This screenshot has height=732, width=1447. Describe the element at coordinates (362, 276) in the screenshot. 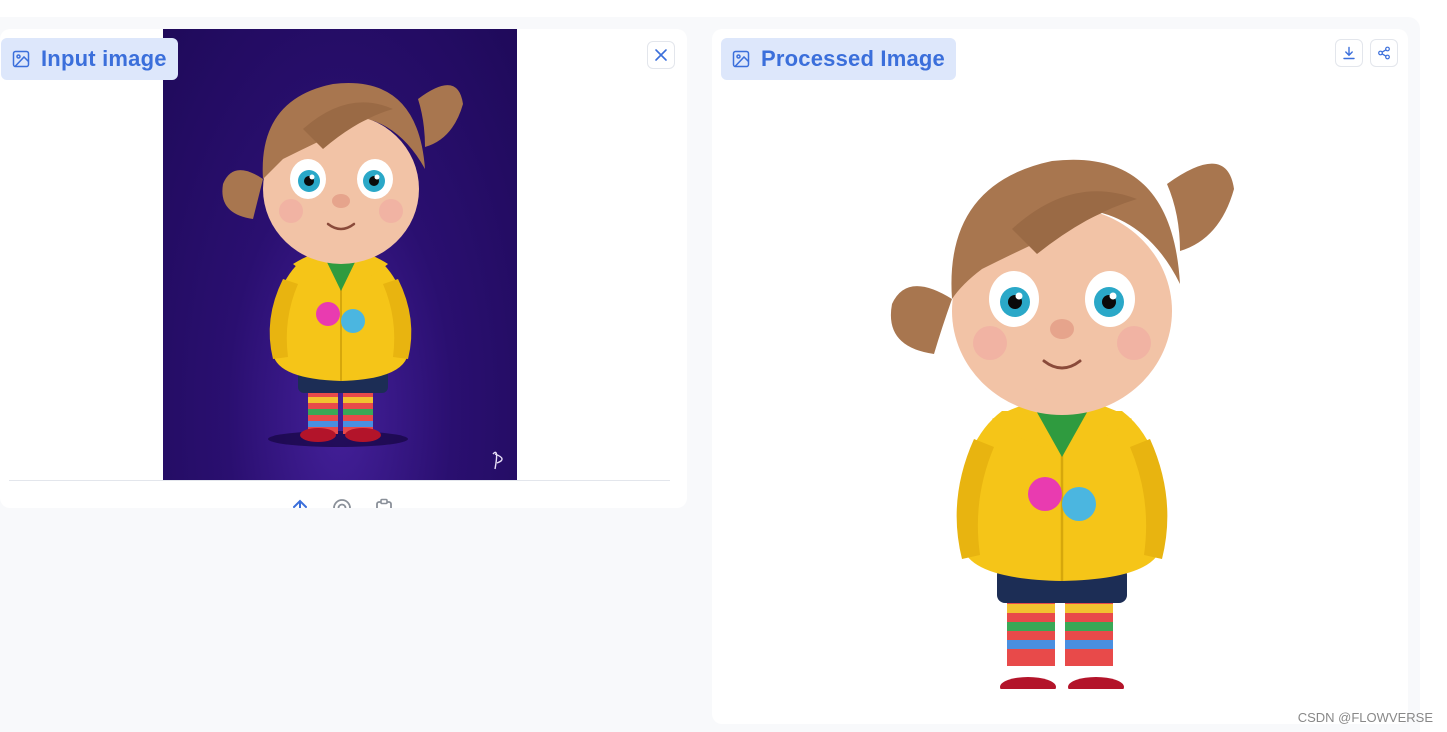

I see `cartoon-girl-illustration` at that location.